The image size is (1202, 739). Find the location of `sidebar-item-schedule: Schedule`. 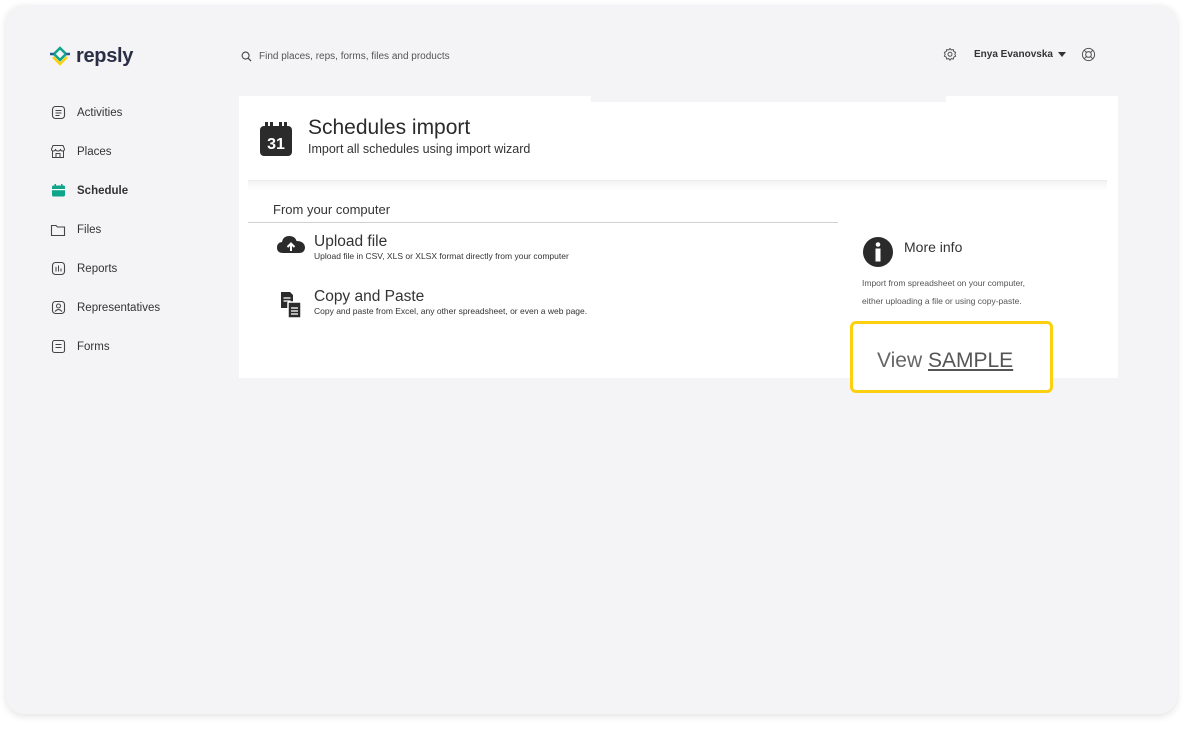

sidebar-item-schedule: Schedule is located at coordinates (105, 190).